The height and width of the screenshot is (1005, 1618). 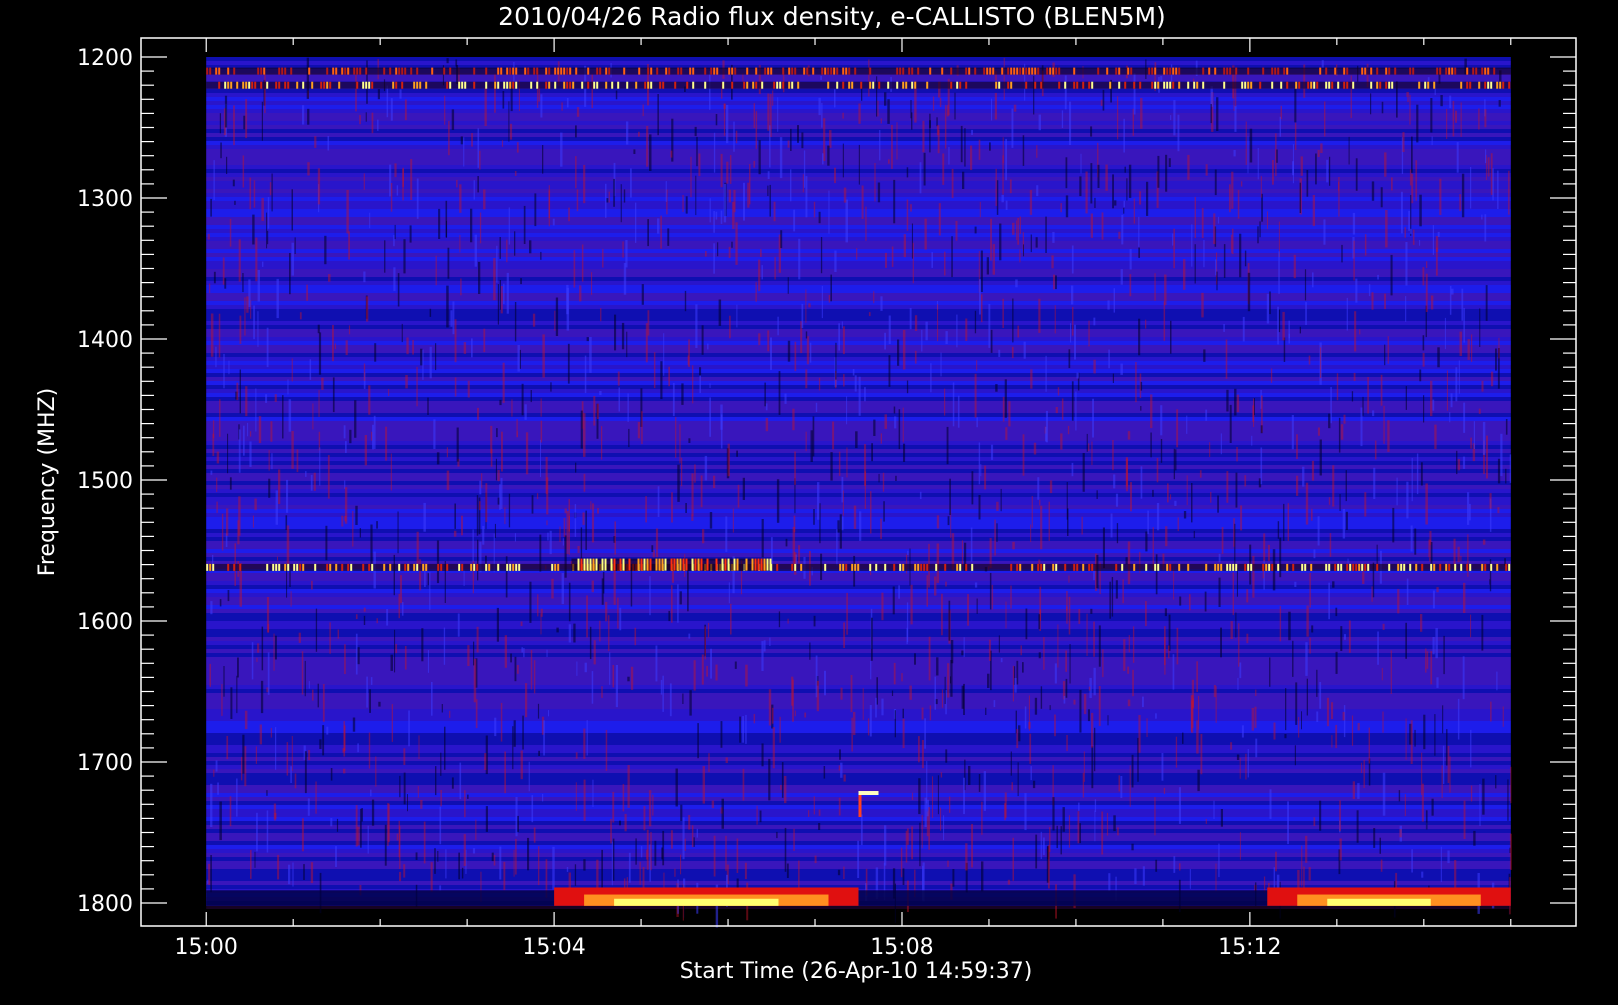 I want to click on x-tick-label: 15:00, so click(x=206, y=947).